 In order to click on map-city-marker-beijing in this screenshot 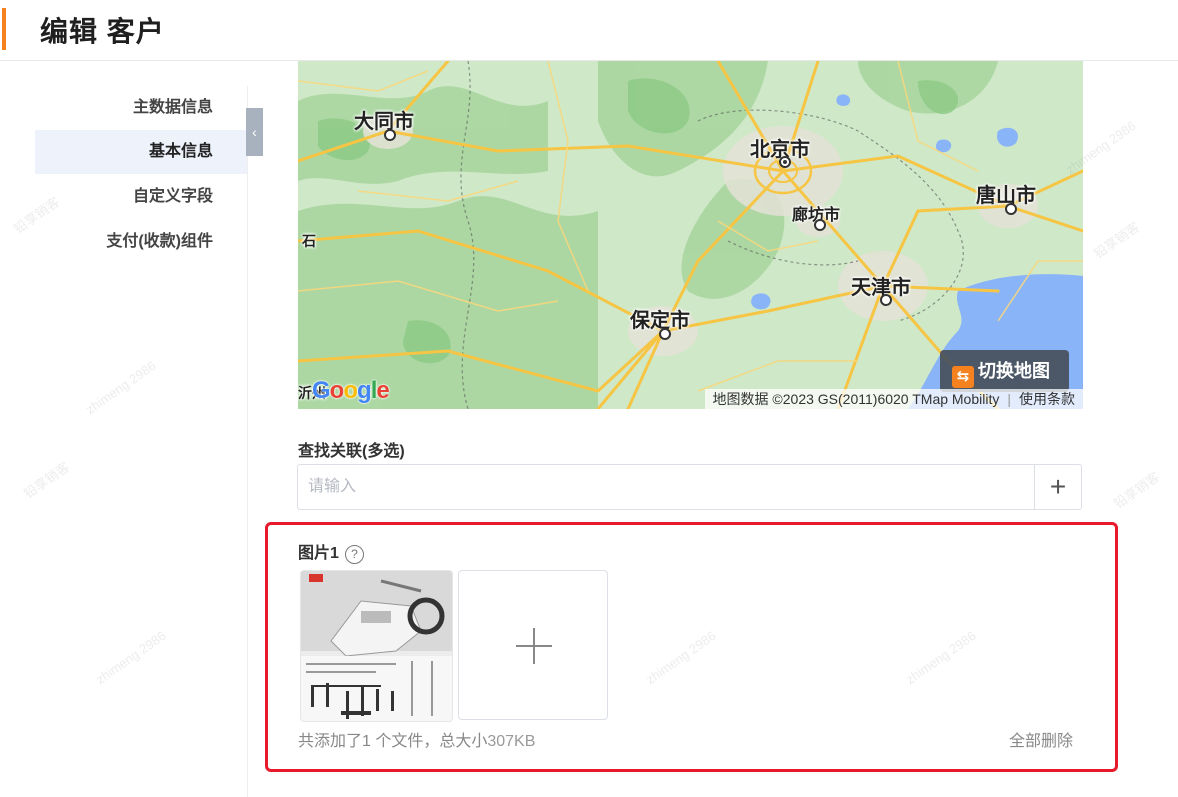, I will do `click(785, 162)`.